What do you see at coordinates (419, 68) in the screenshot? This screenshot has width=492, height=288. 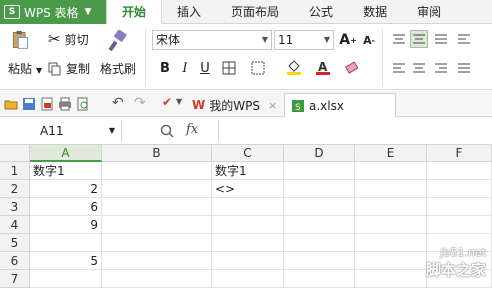 I see `align-center-button` at bounding box center [419, 68].